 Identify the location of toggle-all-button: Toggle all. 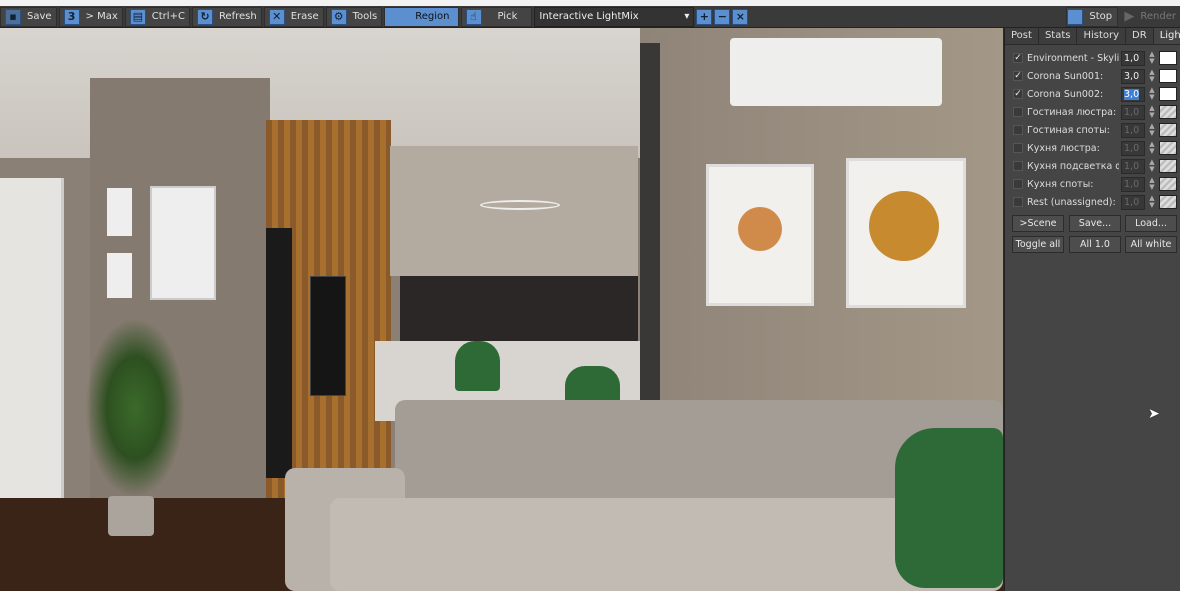
(1038, 244).